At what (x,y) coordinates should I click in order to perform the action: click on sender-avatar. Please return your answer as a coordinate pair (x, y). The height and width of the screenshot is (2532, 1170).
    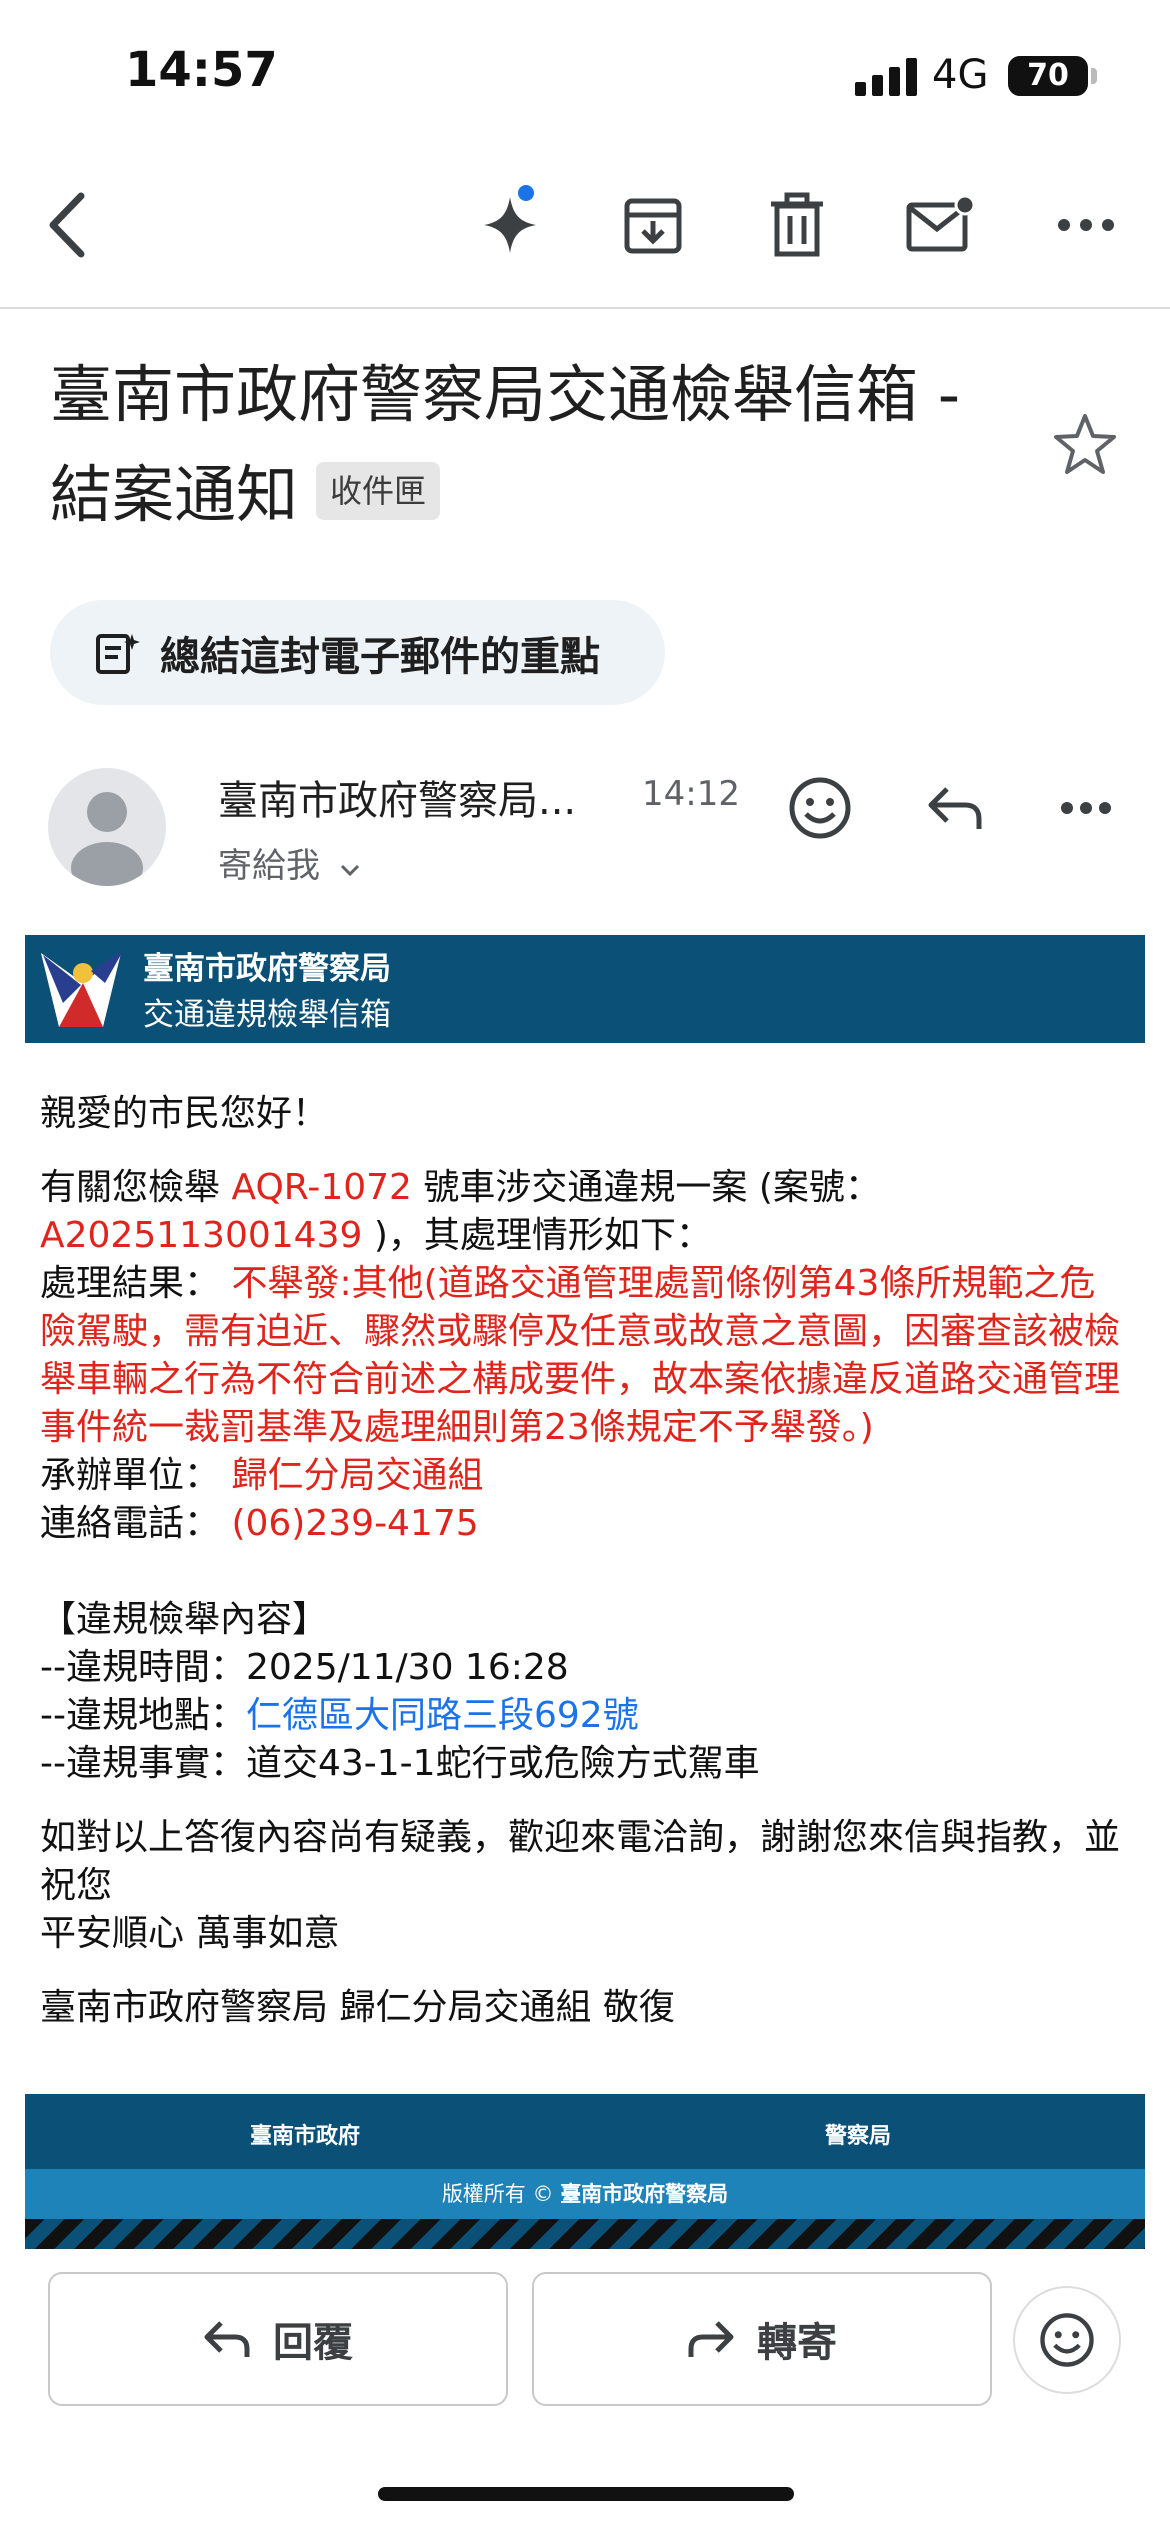
    Looking at the image, I should click on (107, 827).